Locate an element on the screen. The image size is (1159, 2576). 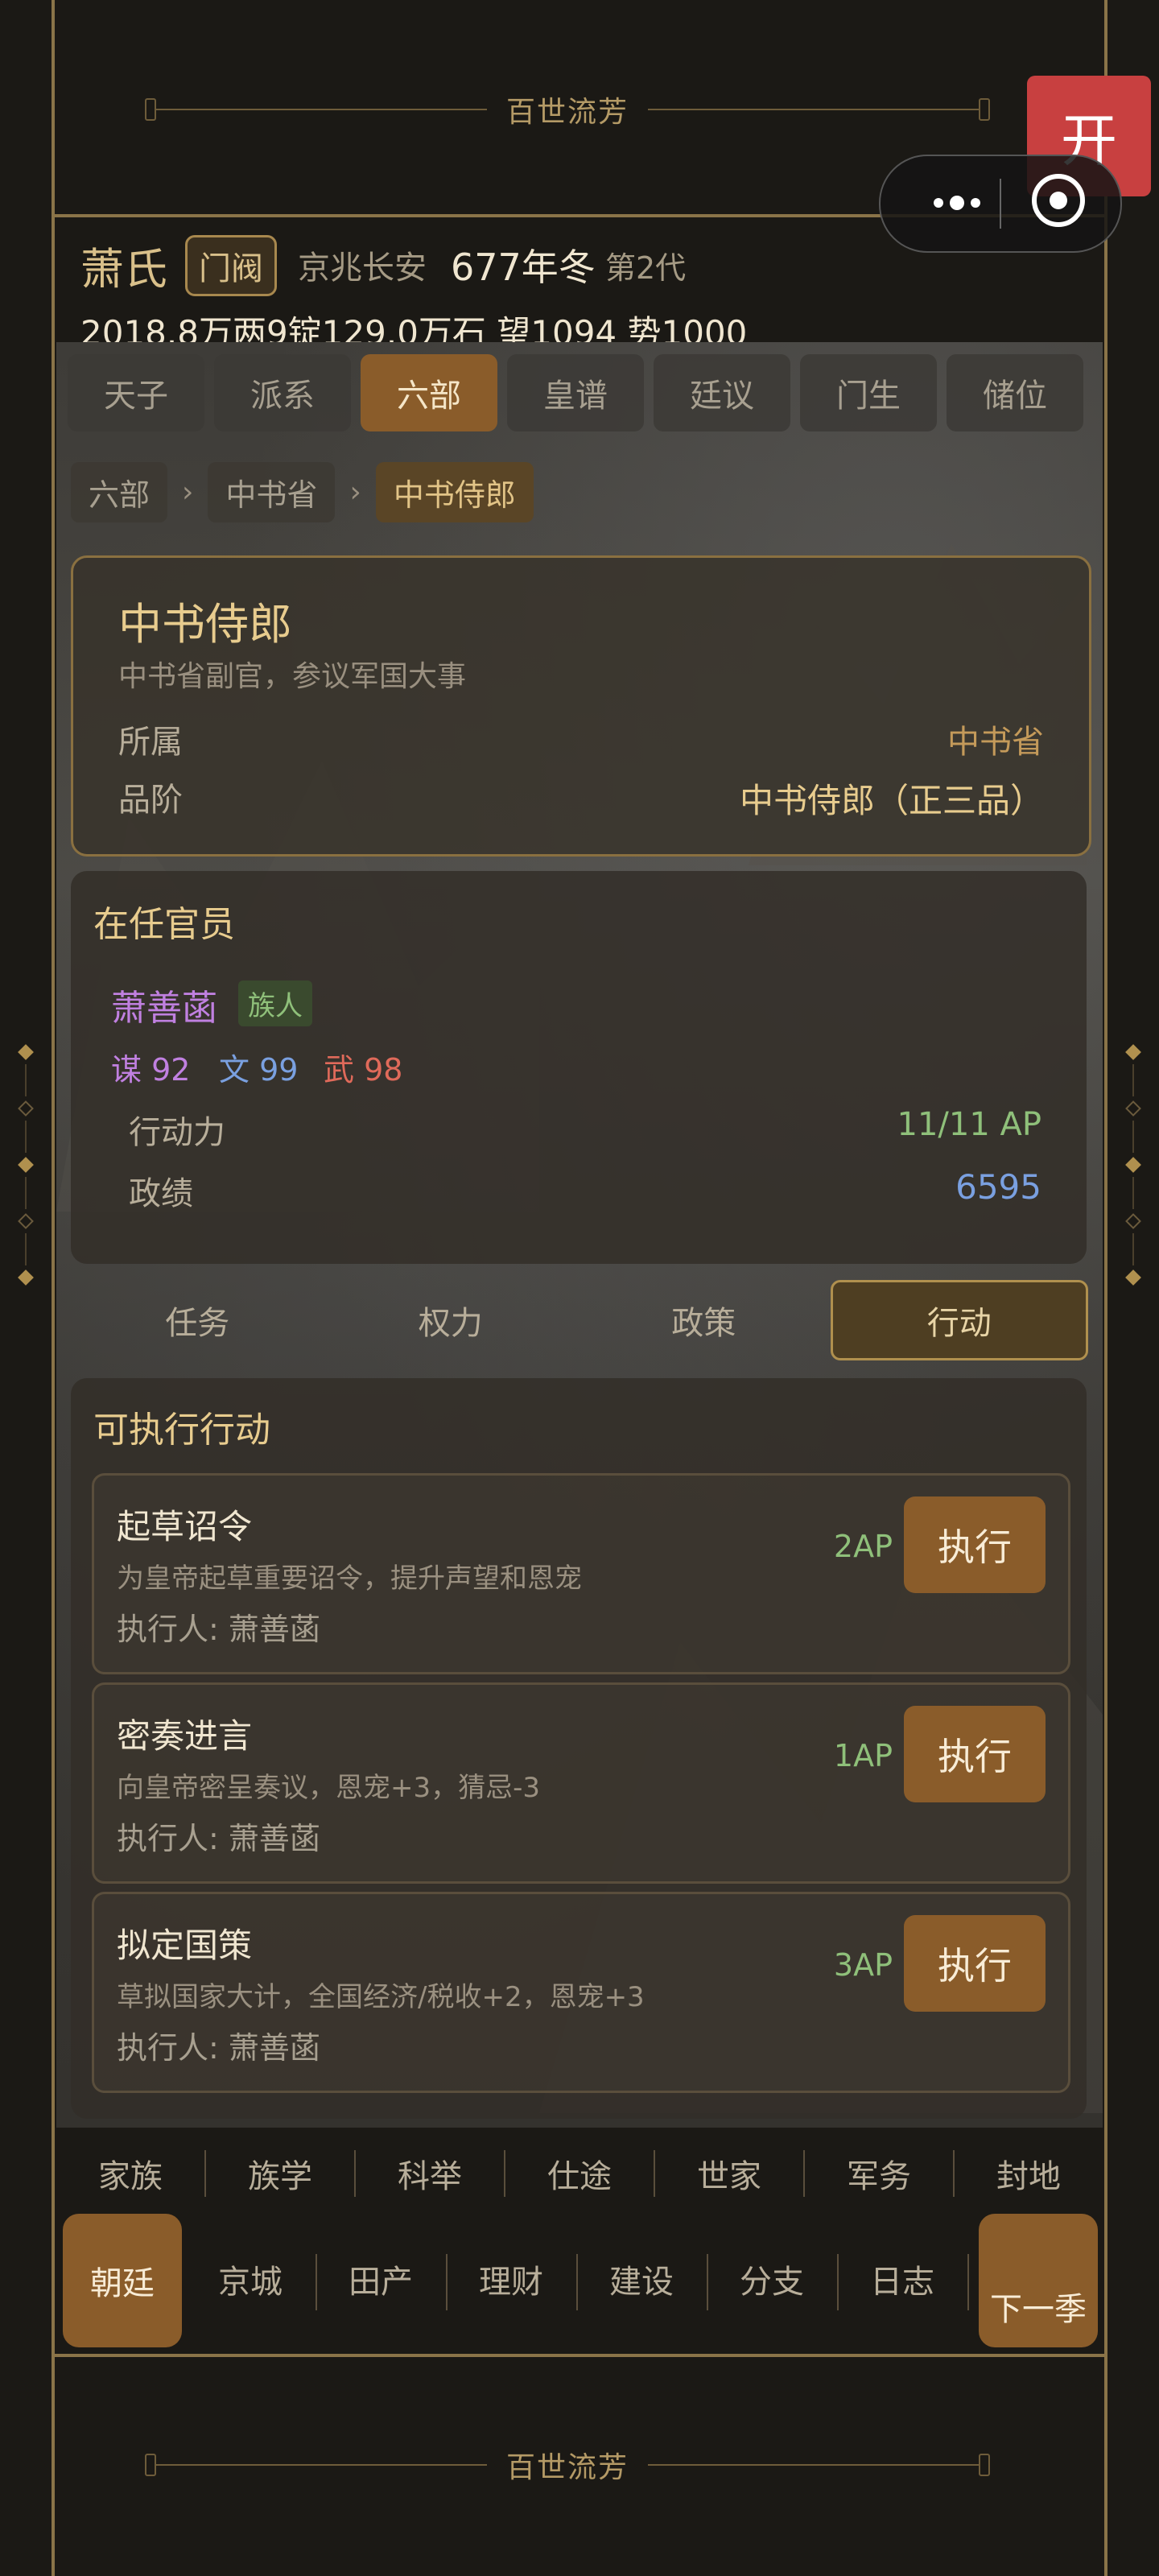
nav-keju: 科举 is located at coordinates (430, 2173).